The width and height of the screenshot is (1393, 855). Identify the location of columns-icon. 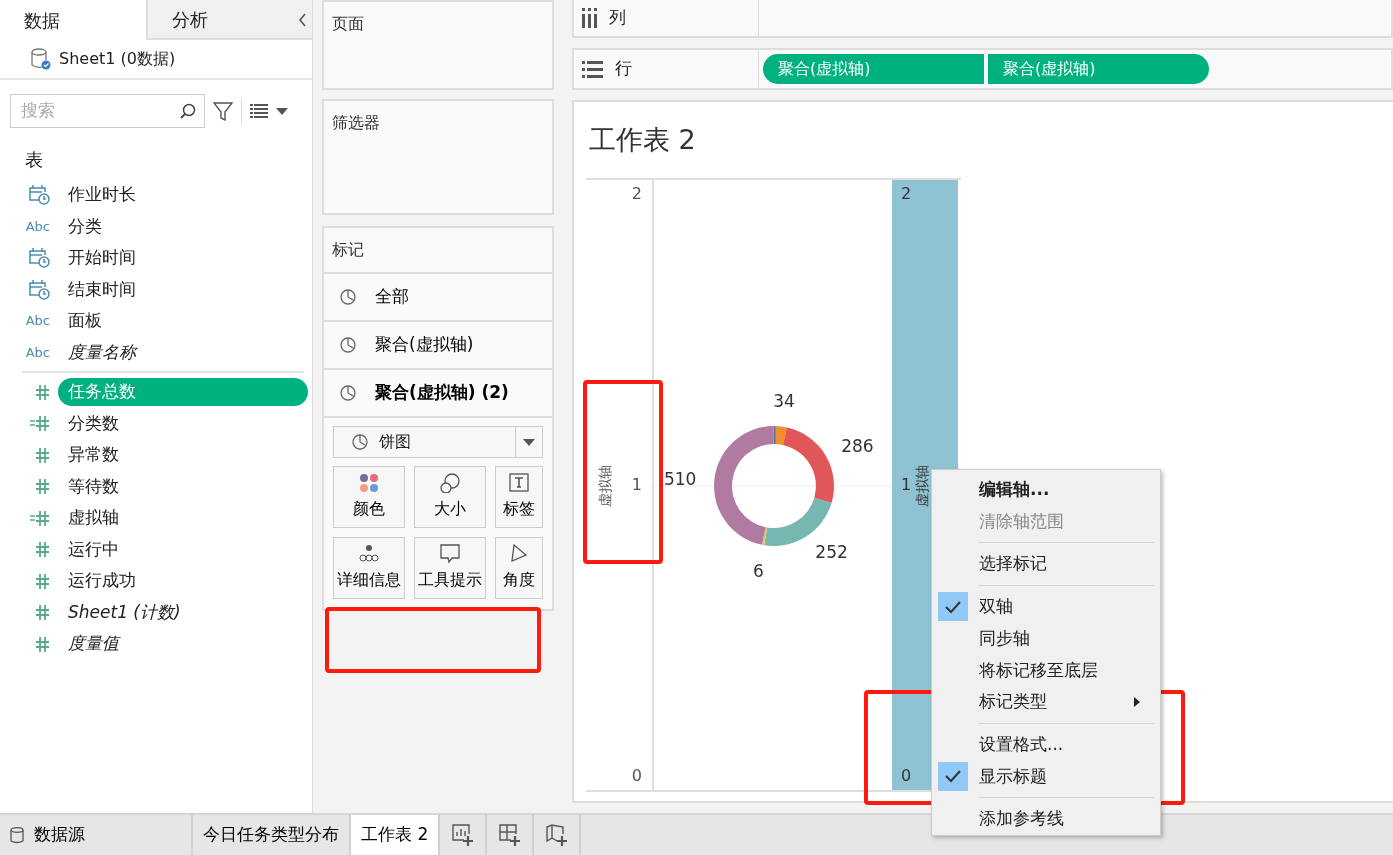
(589, 18).